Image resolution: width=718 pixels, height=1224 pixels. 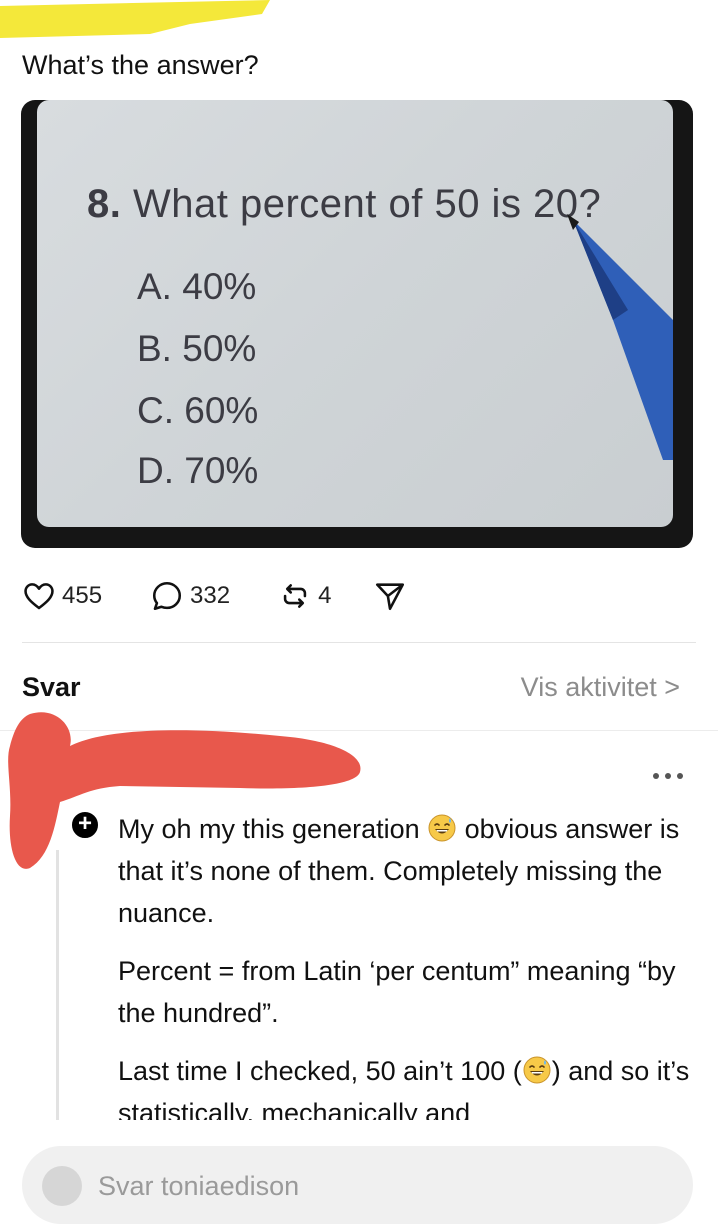 What do you see at coordinates (620, 337) in the screenshot?
I see `pen-tip-image` at bounding box center [620, 337].